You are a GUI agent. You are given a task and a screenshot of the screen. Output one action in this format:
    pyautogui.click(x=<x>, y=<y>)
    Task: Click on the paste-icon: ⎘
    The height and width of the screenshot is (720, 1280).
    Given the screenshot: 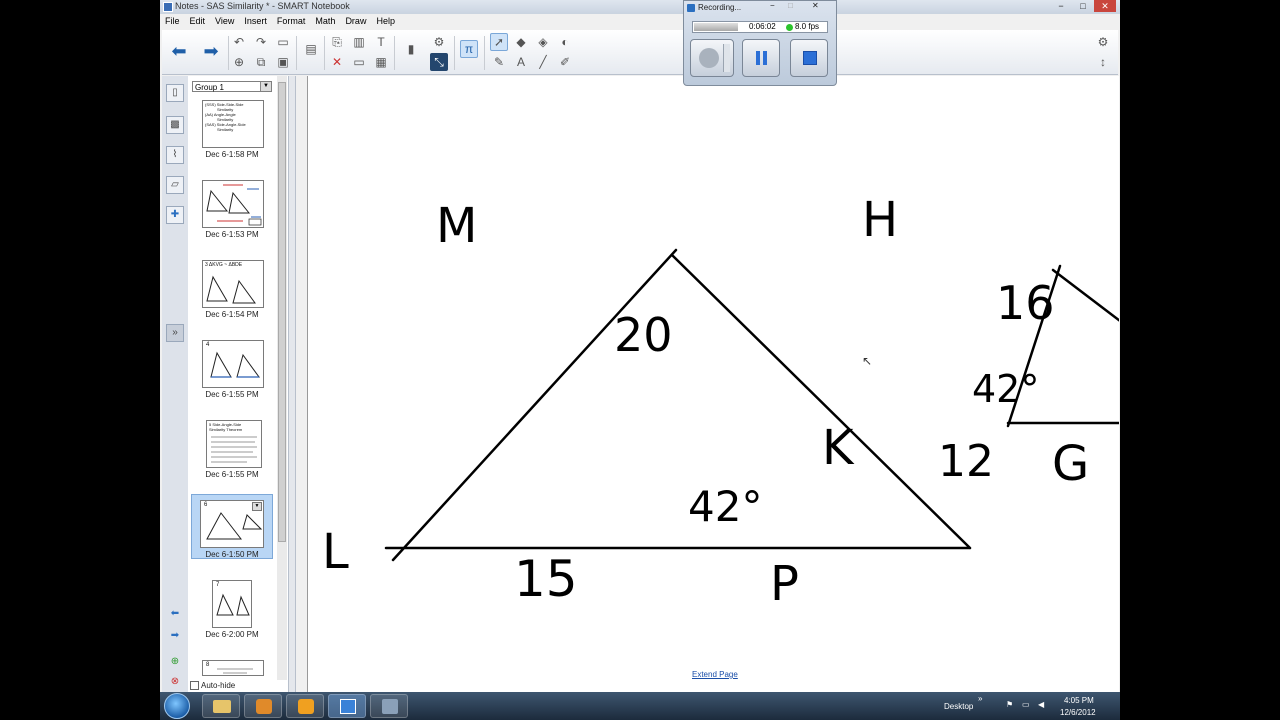 What is the action you would take?
    pyautogui.click(x=337, y=42)
    